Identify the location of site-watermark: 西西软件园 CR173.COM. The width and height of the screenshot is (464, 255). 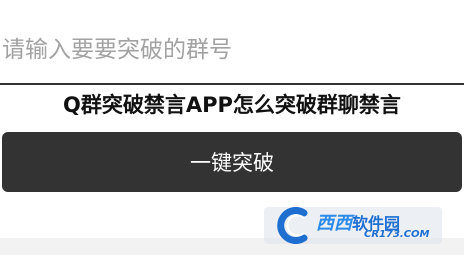
(353, 225).